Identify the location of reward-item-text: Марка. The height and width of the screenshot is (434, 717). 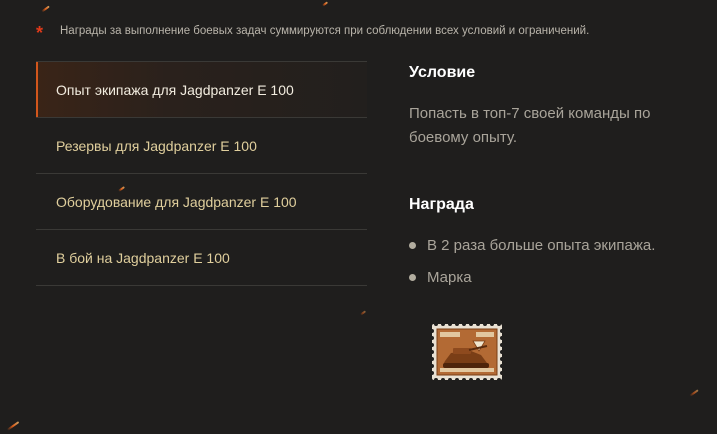
(449, 277).